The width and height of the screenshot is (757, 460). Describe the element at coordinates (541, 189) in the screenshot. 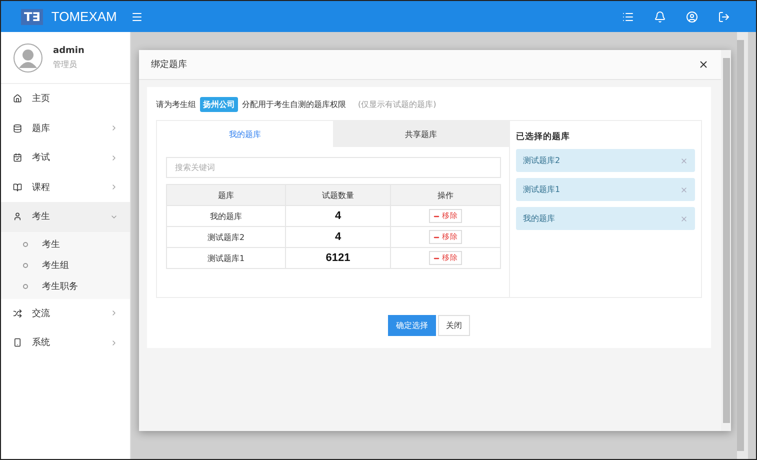

I see `selected-item-label: 测试题库1` at that location.